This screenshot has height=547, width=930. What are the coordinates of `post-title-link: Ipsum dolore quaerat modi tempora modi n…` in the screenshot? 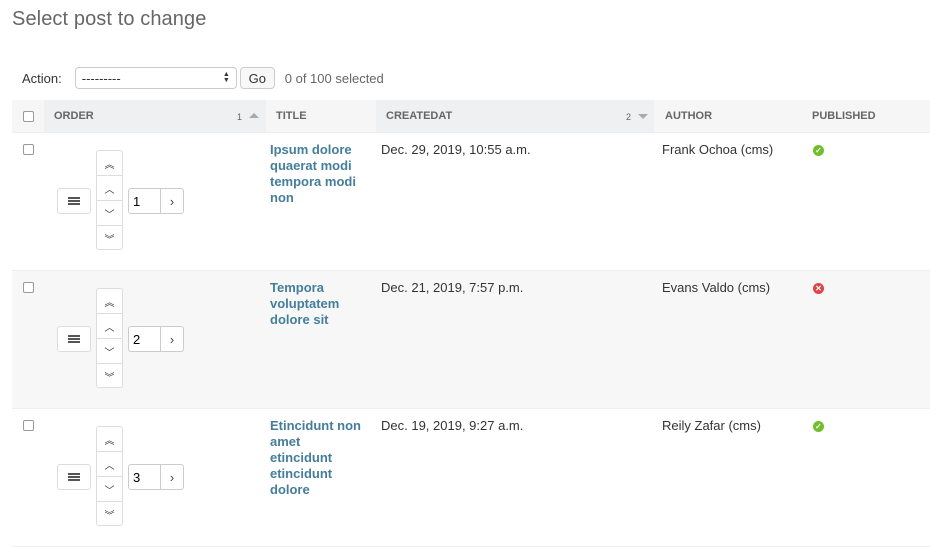 It's located at (316, 174).